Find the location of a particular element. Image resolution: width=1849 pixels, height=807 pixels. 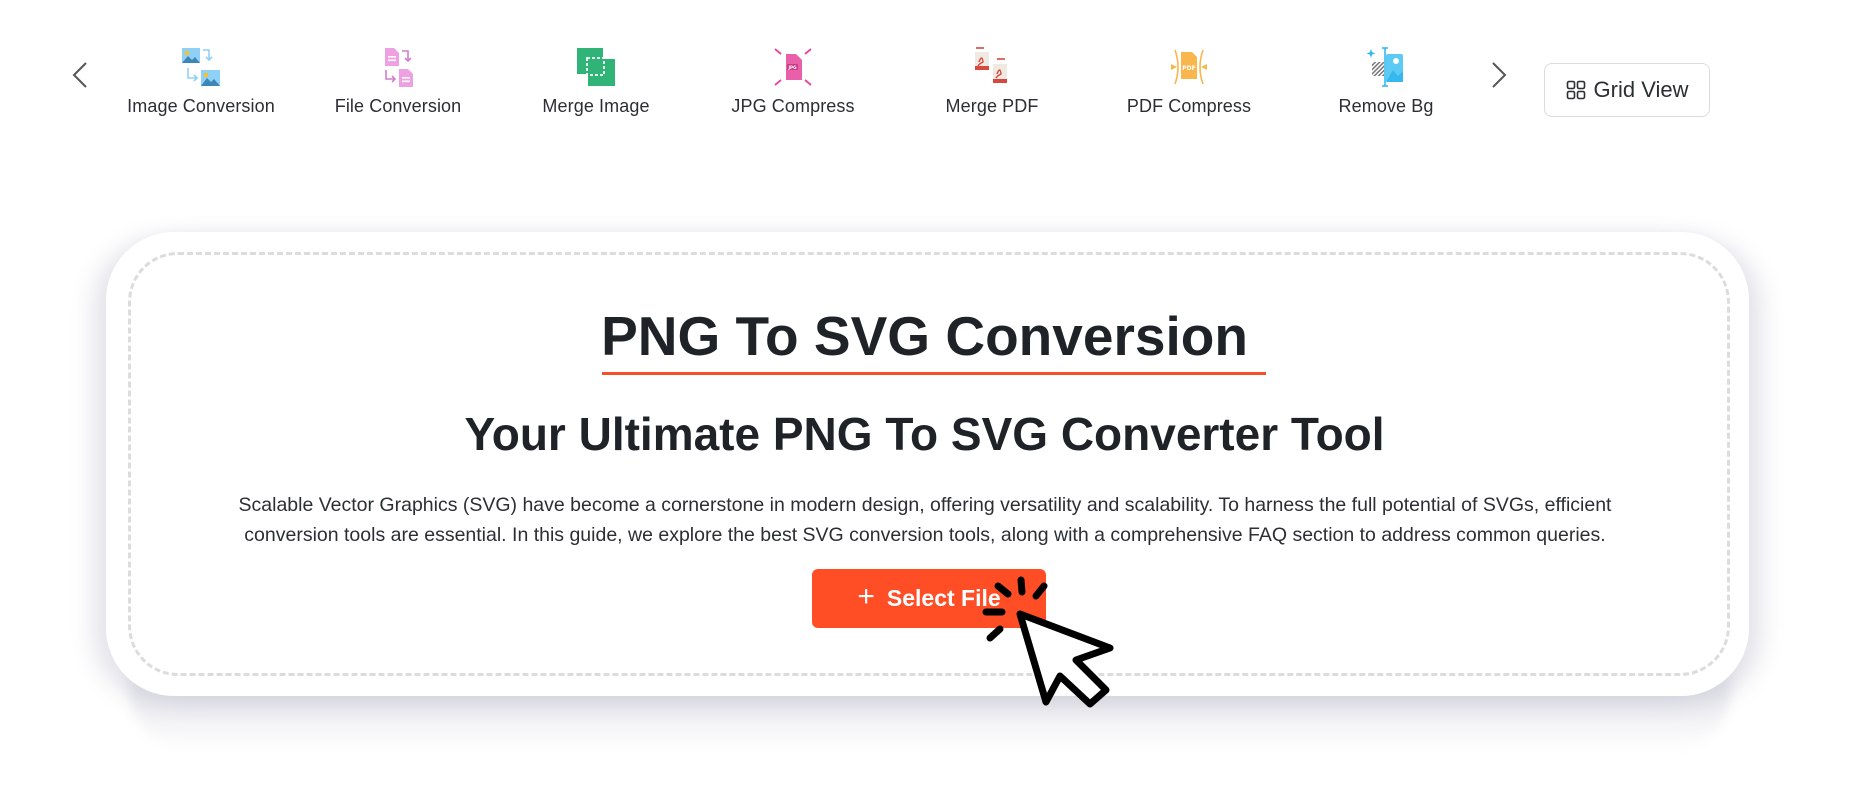

merge-pdf-icon is located at coordinates (991, 65).